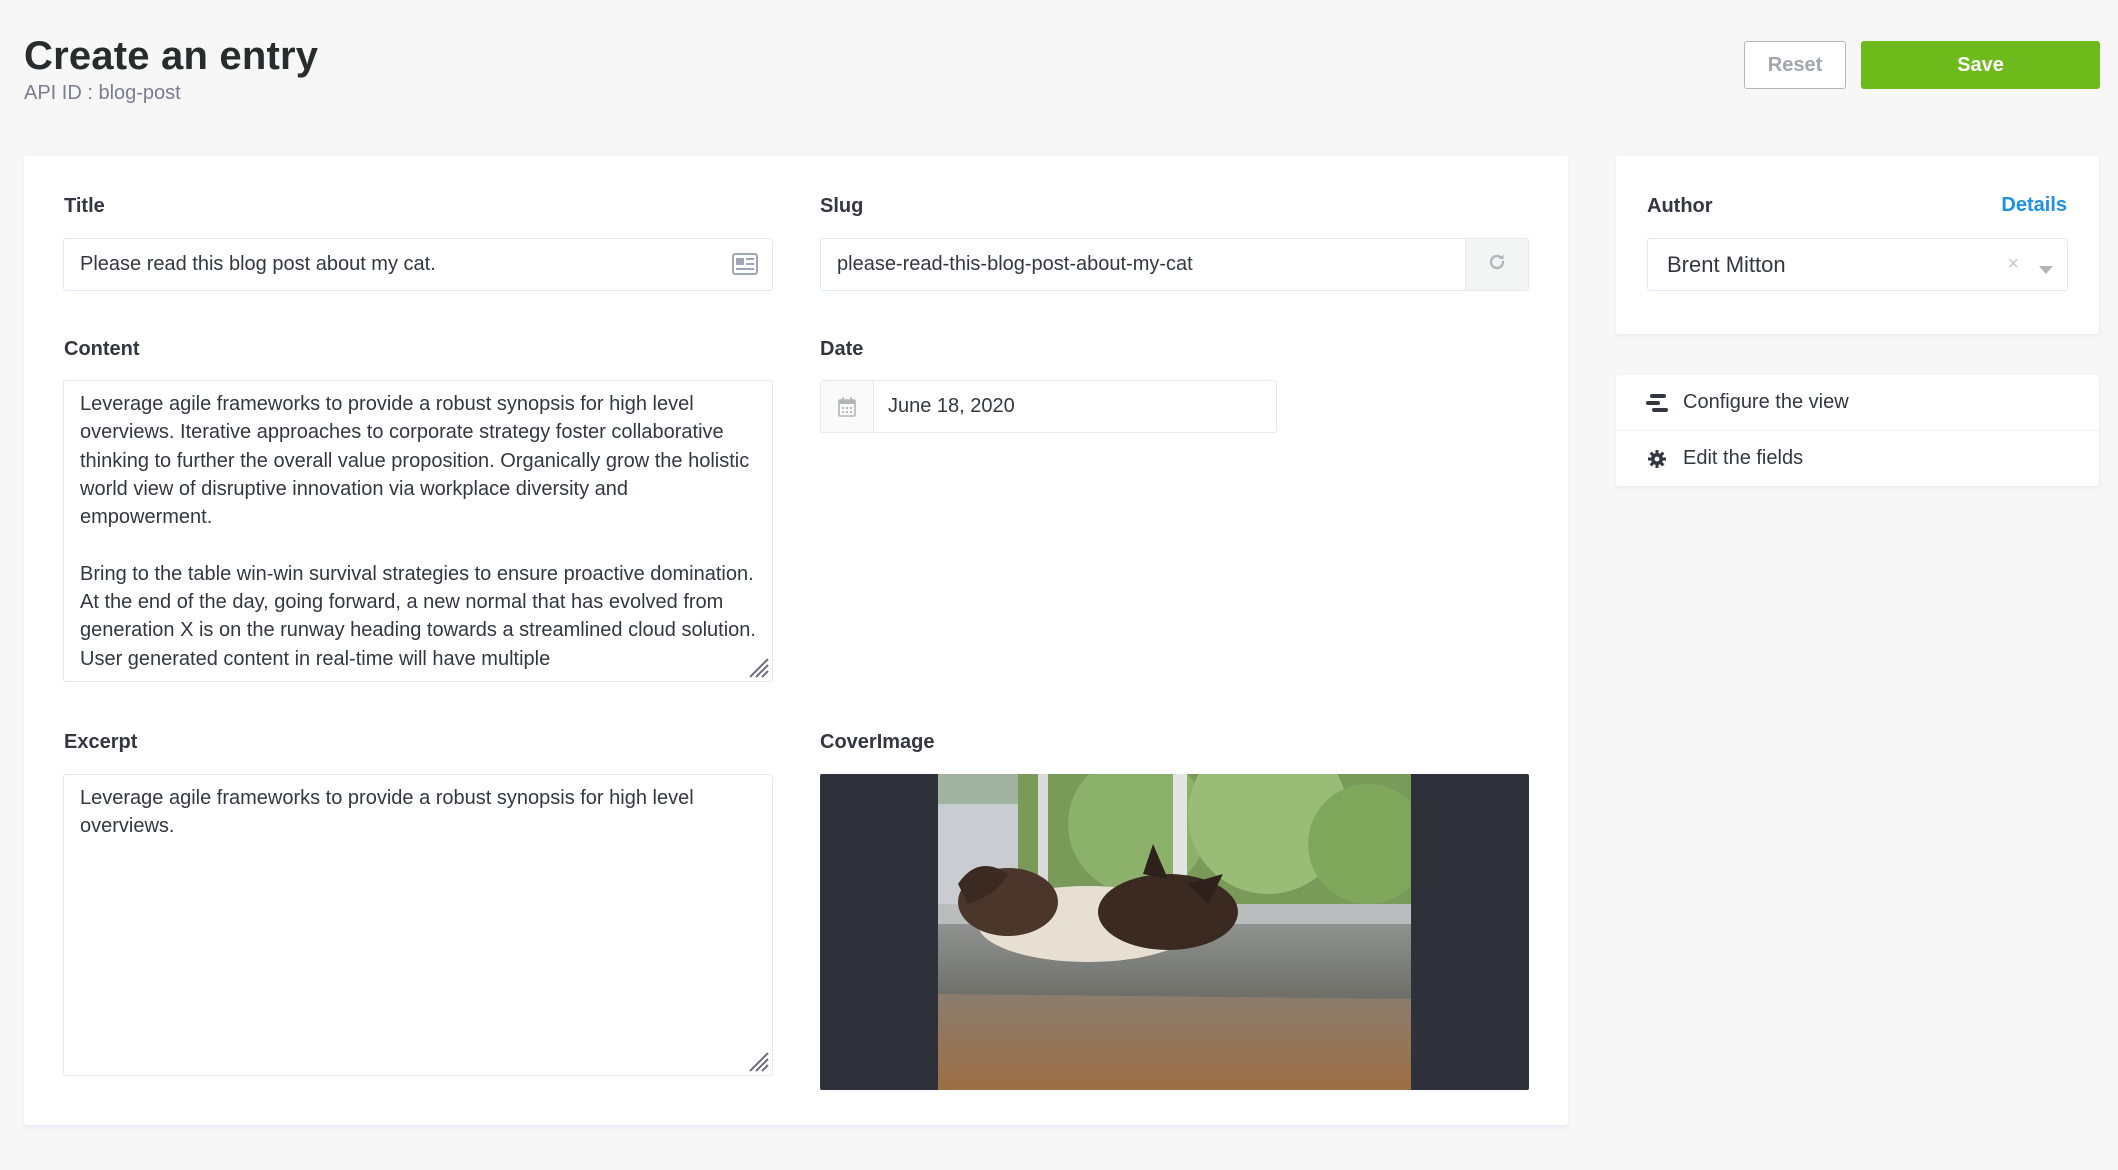  Describe the element at coordinates (1795, 65) in the screenshot. I see `reset-button: Reset` at that location.